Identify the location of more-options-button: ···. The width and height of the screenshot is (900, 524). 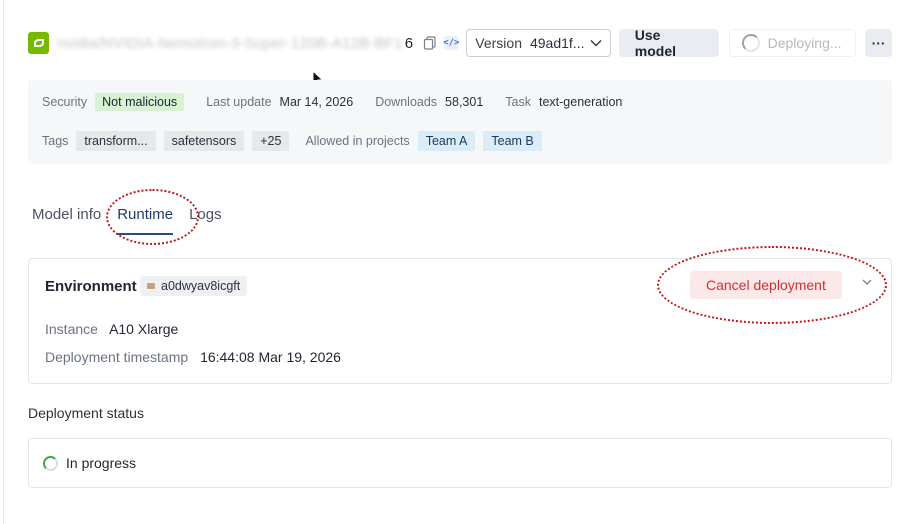
(878, 43).